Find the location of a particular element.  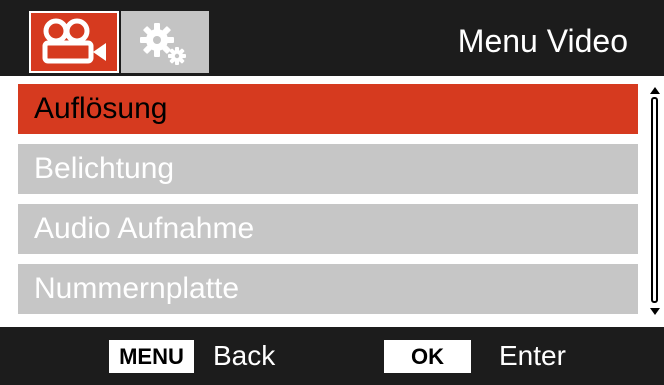

scrollbar is located at coordinates (655, 201).